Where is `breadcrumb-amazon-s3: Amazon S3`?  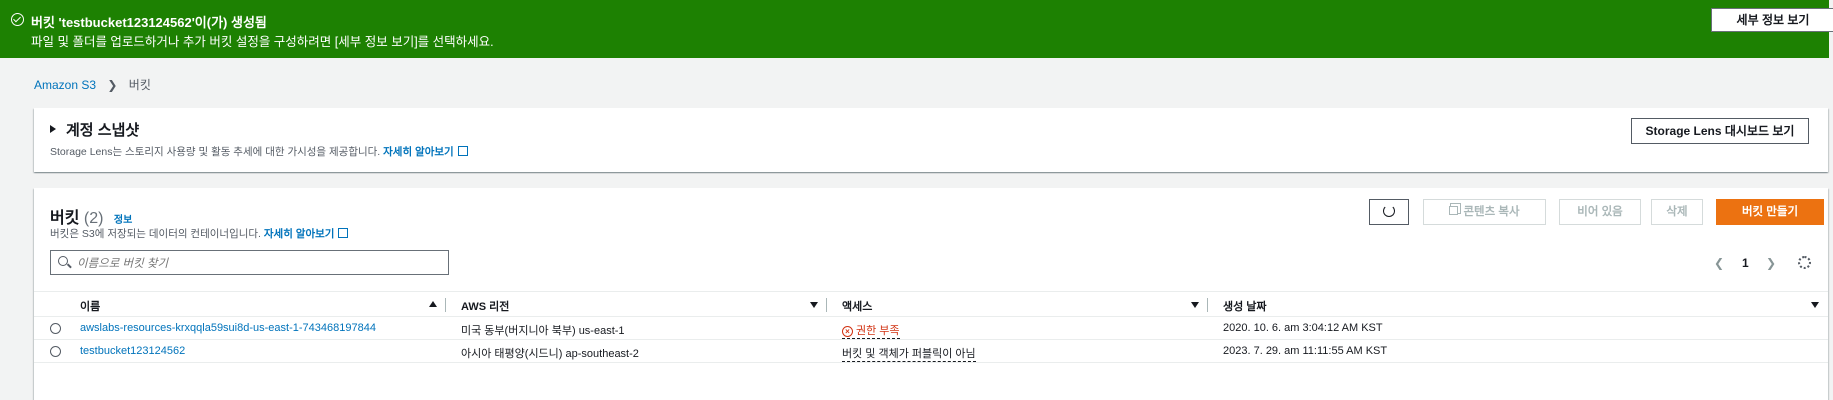 breadcrumb-amazon-s3: Amazon S3 is located at coordinates (65, 85).